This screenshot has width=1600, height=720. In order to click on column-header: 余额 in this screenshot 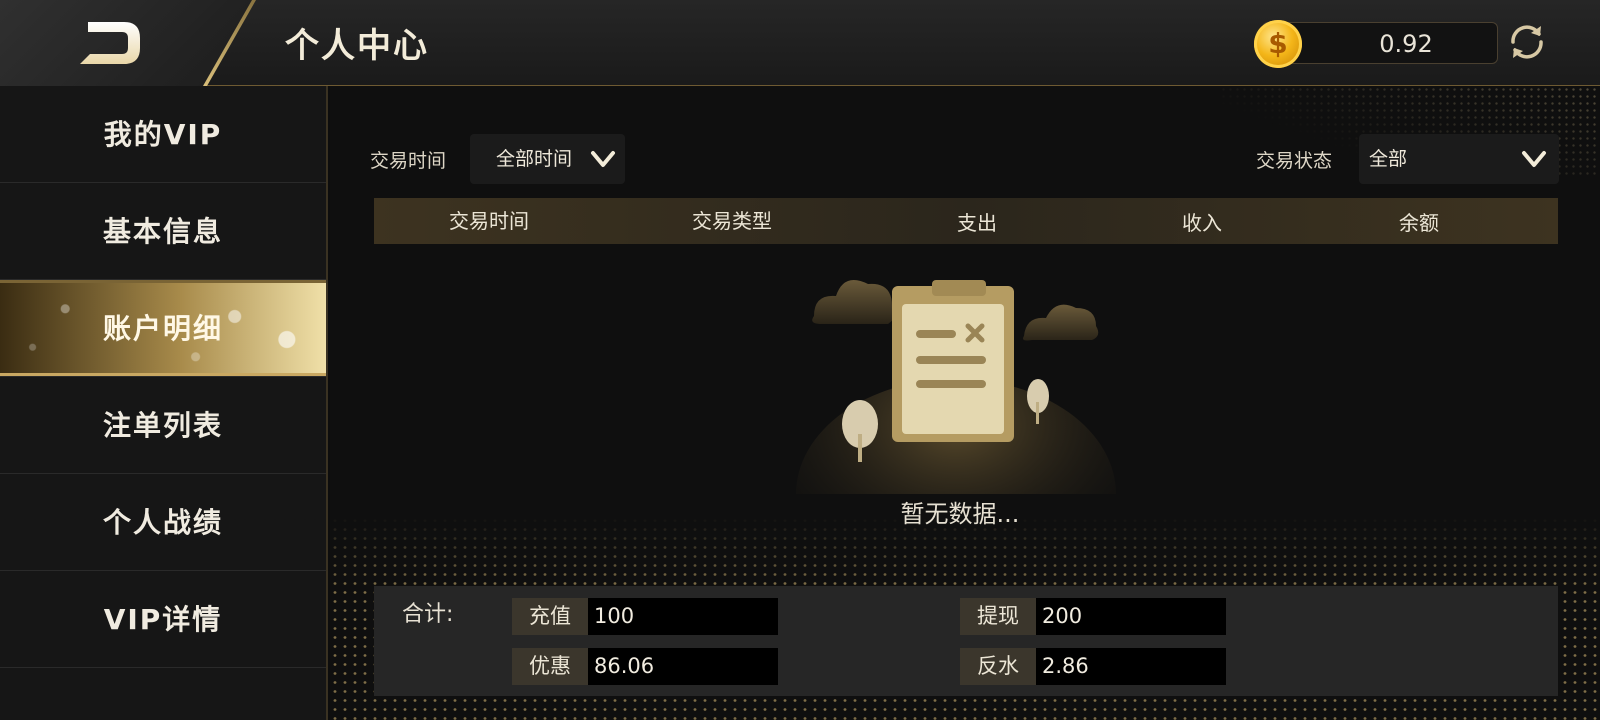, I will do `click(1419, 223)`.